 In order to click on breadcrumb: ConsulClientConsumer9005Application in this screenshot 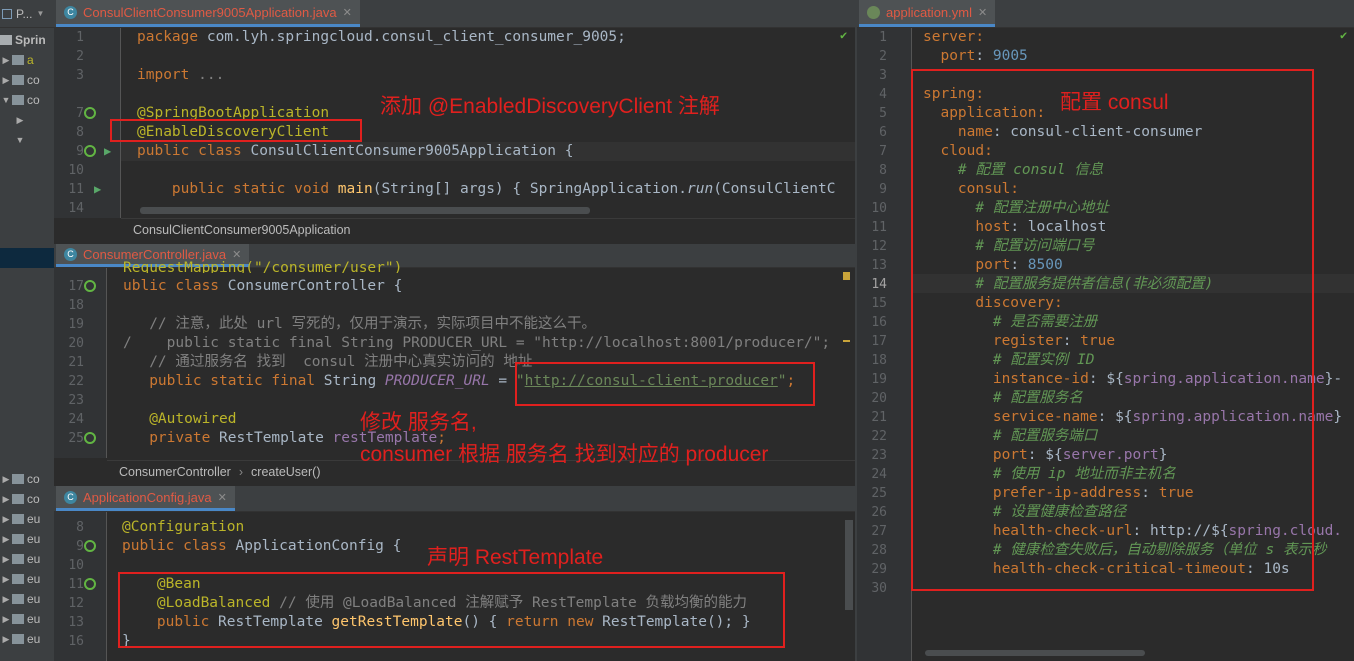, I will do `click(488, 229)`.